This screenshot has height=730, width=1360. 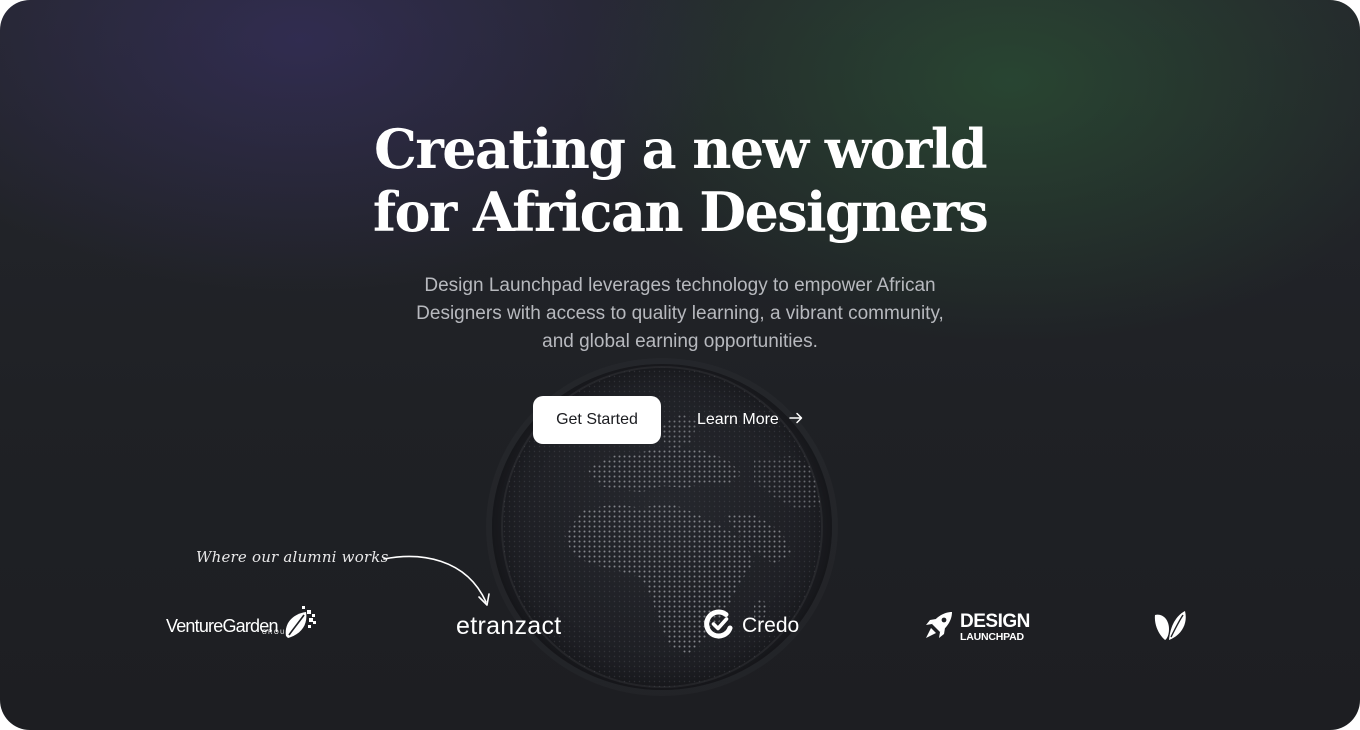 I want to click on arrow-right-icon, so click(x=796, y=420).